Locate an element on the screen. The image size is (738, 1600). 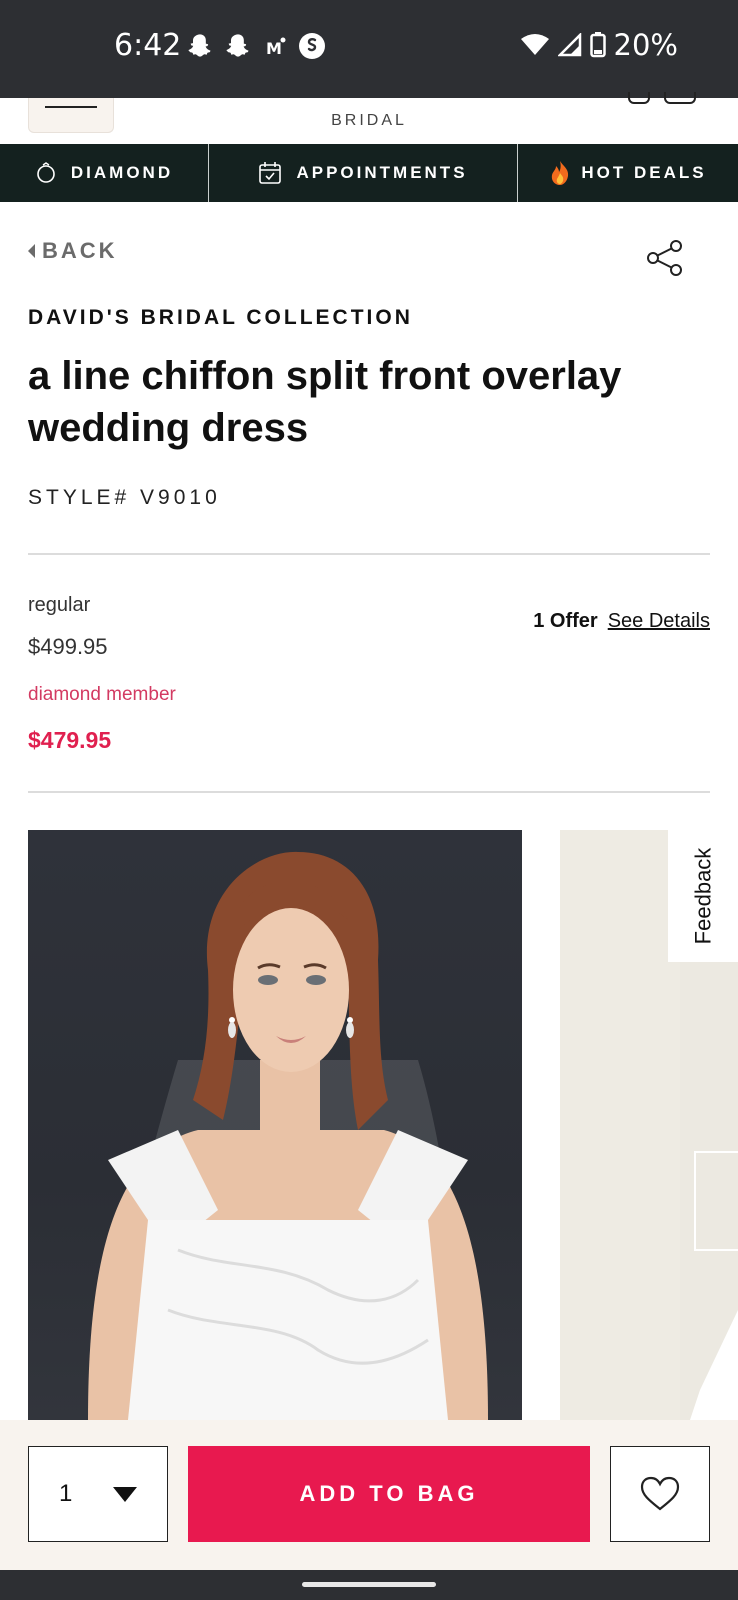
regular-price-label: regular is located at coordinates (59, 605).